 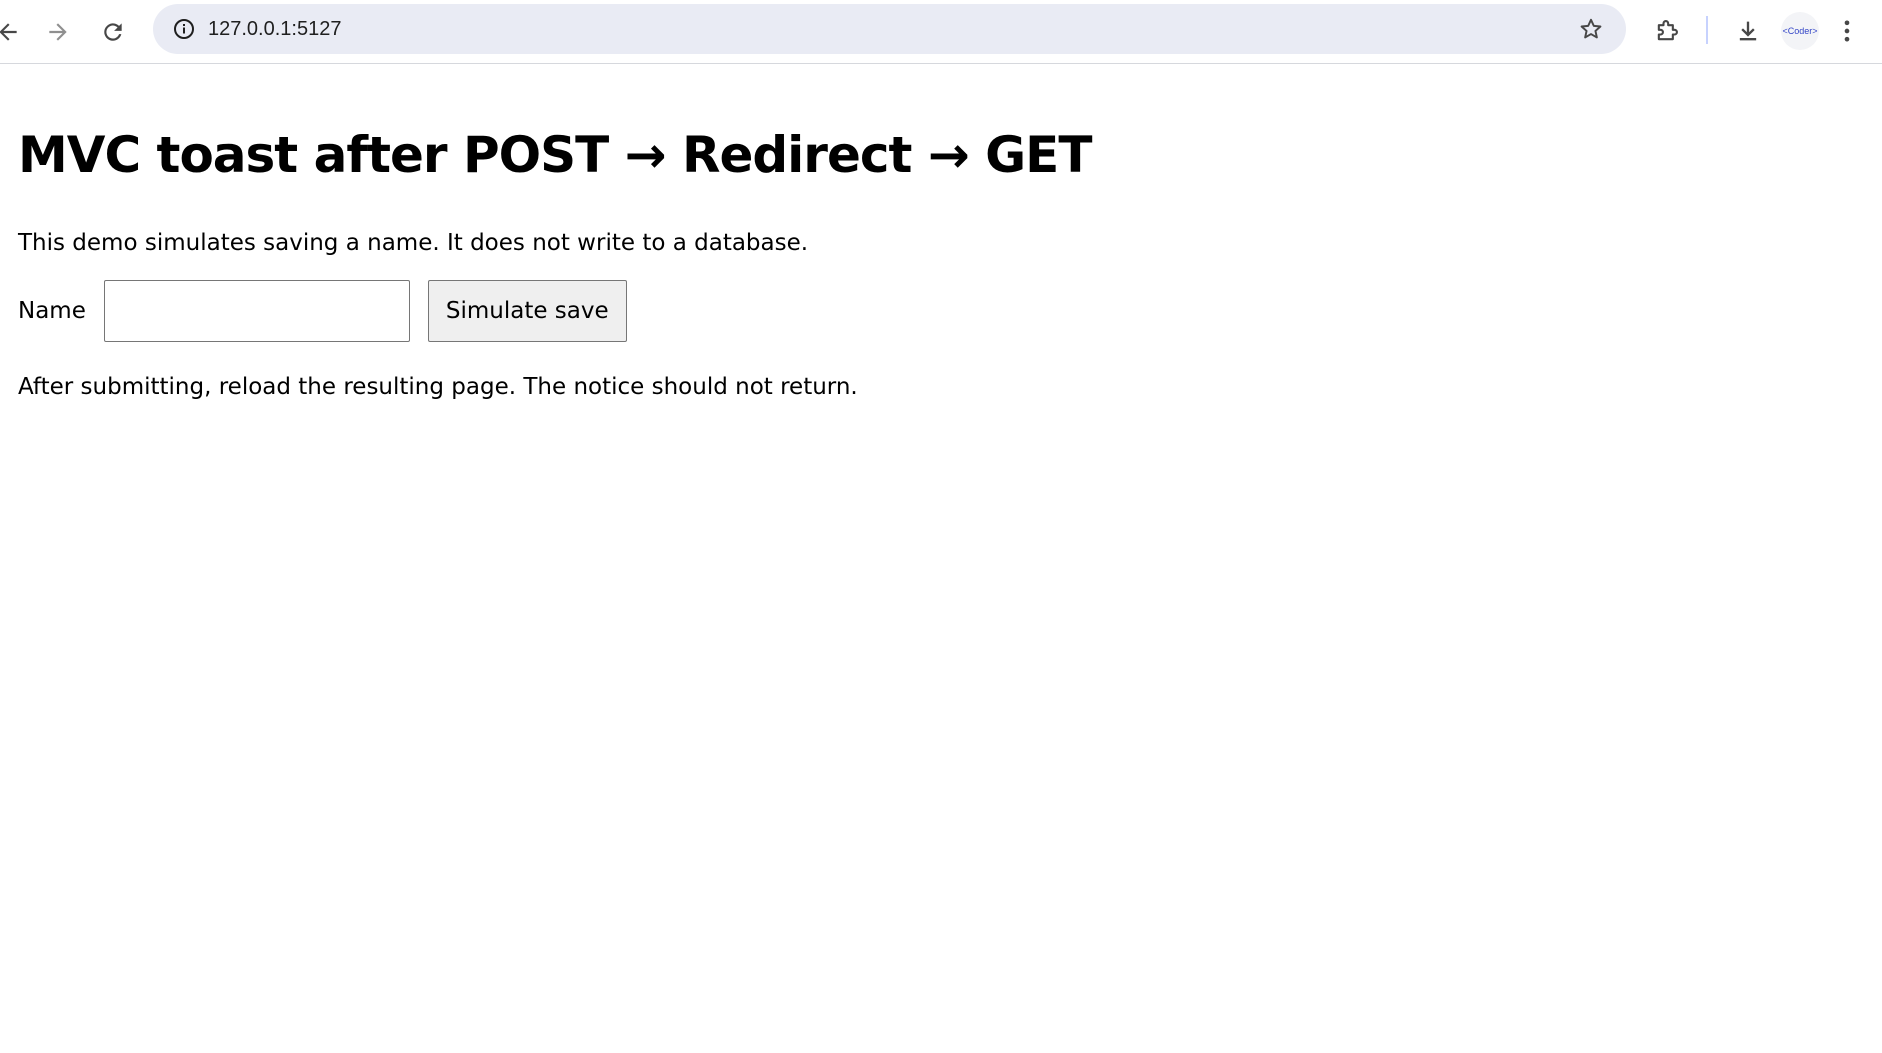 I want to click on page-title: MVC toast after POST → Redirect → GET, so click(x=555, y=155).